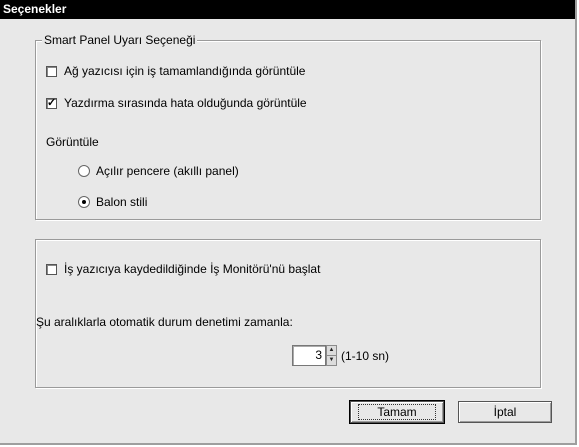  What do you see at coordinates (331, 351) in the screenshot?
I see `up-arrow-icon: ▲` at bounding box center [331, 351].